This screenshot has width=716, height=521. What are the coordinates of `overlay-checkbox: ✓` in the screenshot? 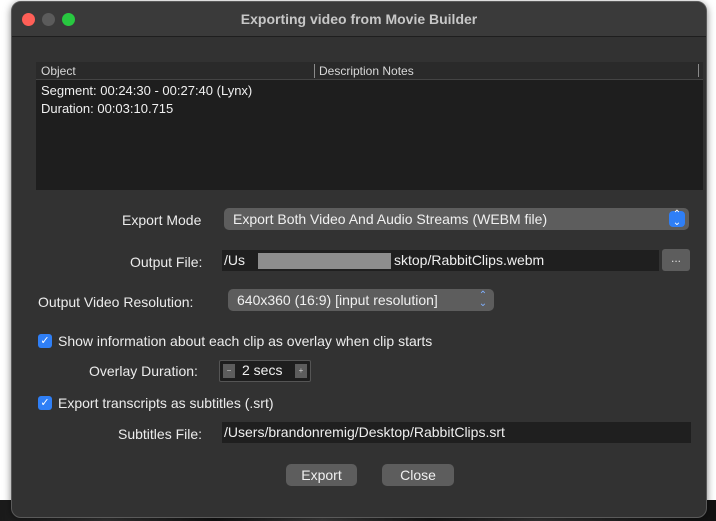 It's located at (45, 341).